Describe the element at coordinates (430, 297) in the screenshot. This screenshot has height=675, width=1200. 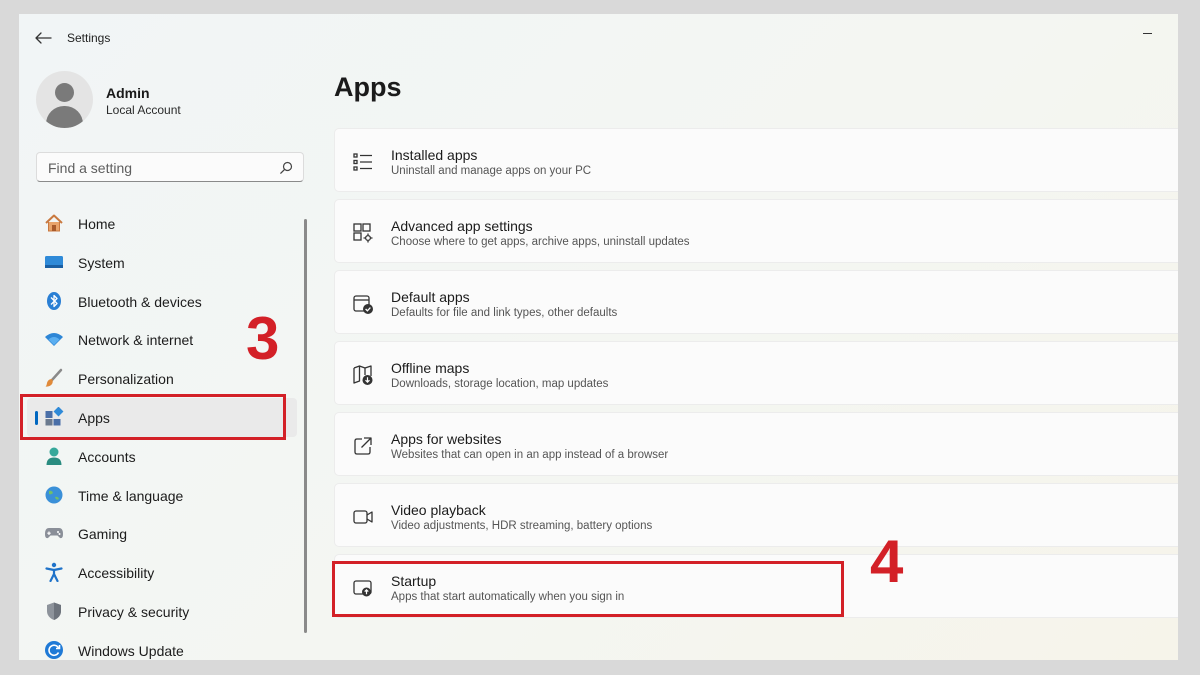
I see `card-title: Default apps` at that location.